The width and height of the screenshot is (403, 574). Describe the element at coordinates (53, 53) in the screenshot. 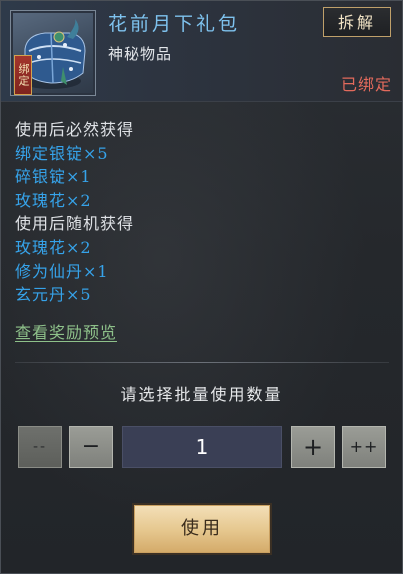

I see `item-icon-frame: 绑定` at that location.